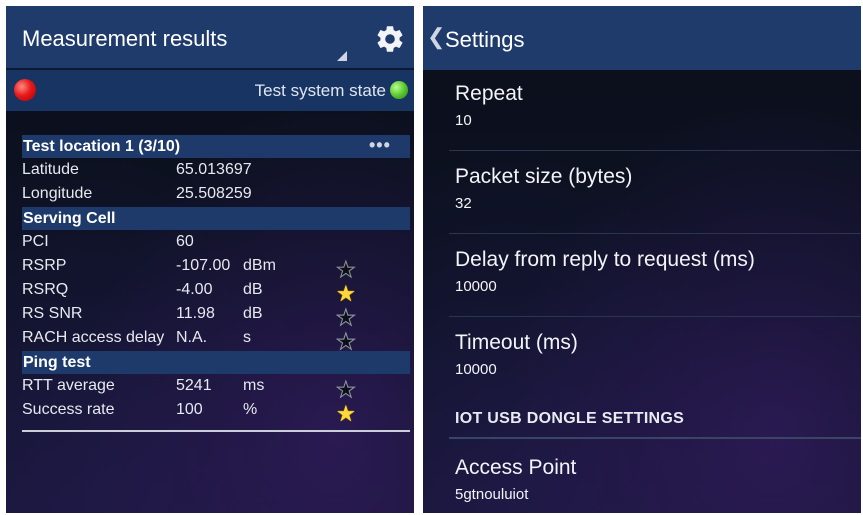 The height and width of the screenshot is (515, 863). I want to click on more-options-icon: •••, so click(380, 145).